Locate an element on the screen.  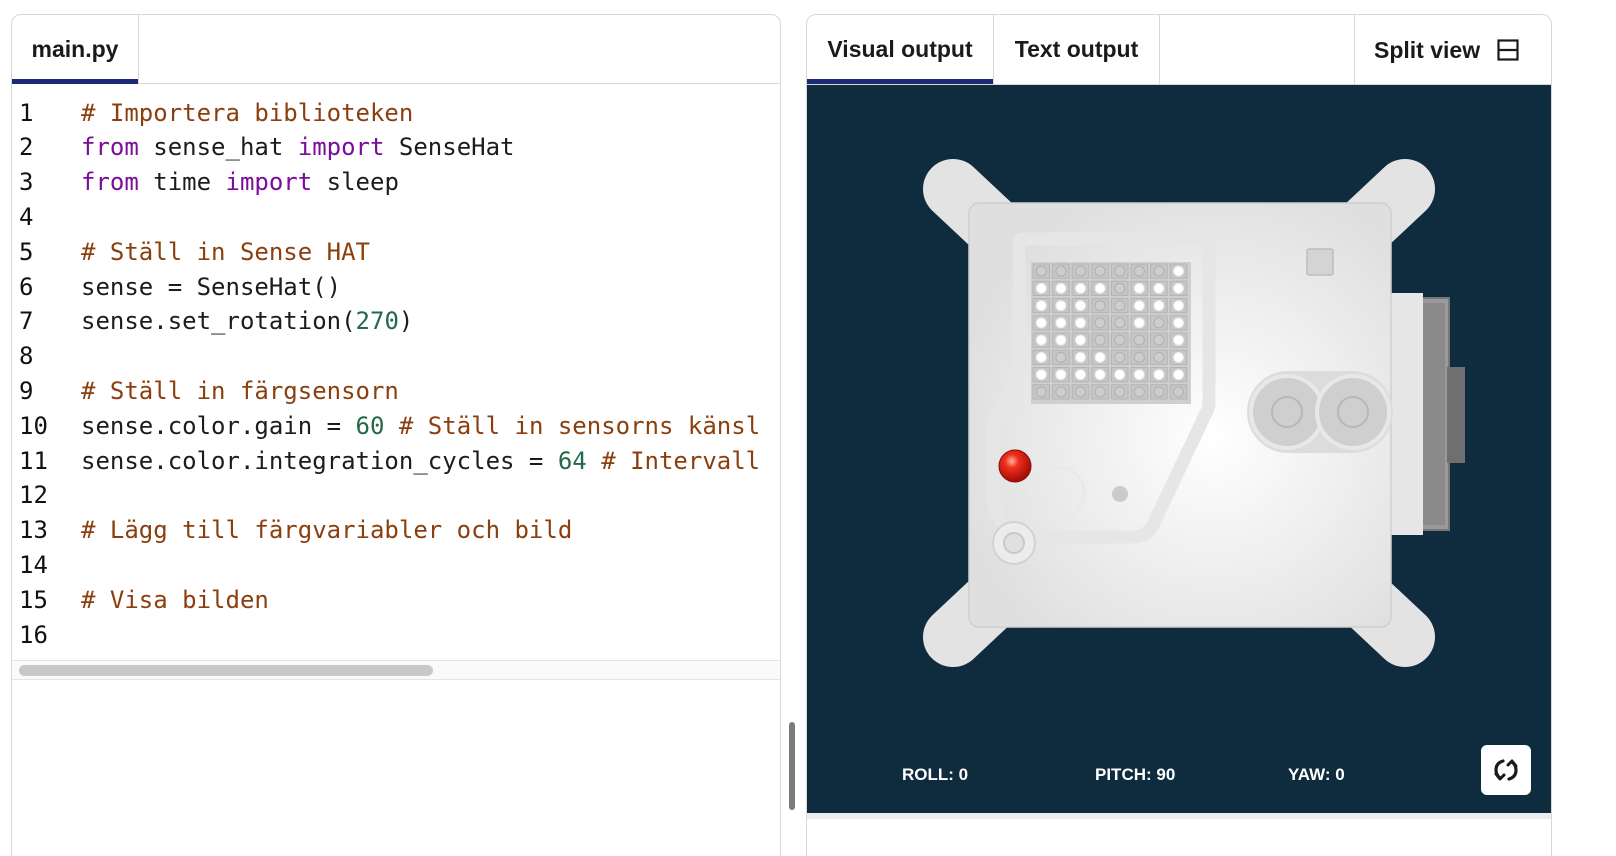
tab-text-output: Text output is located at coordinates (1077, 49).